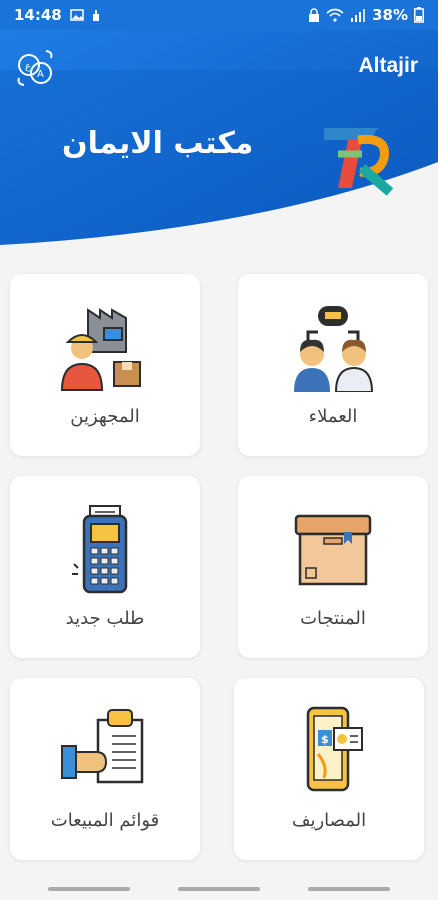 Image resolution: width=438 pixels, height=900 pixels. What do you see at coordinates (28, 66) in the screenshot?
I see `svg-text: ع` at bounding box center [28, 66].